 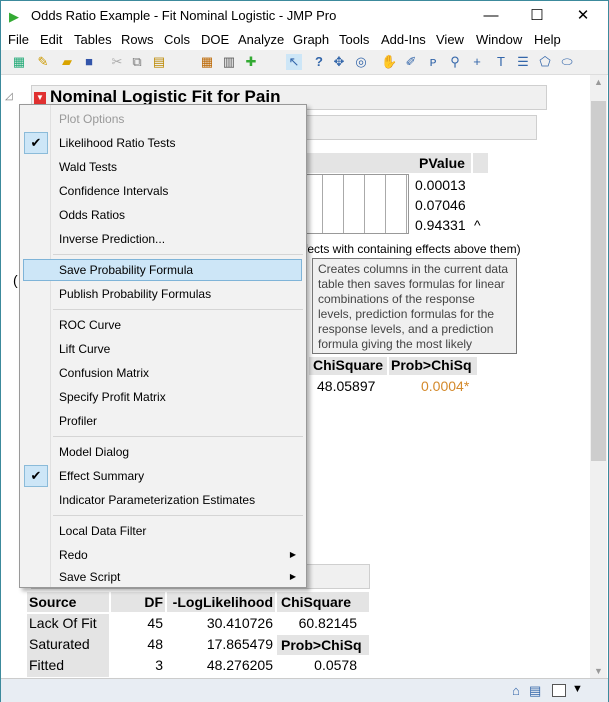 What do you see at coordinates (335, 665) in the screenshot?
I see `row-prob: 0.0578` at bounding box center [335, 665].